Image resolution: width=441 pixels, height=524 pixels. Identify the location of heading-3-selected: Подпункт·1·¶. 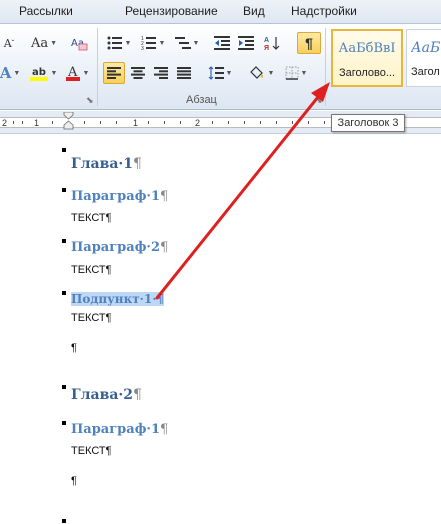
(118, 299).